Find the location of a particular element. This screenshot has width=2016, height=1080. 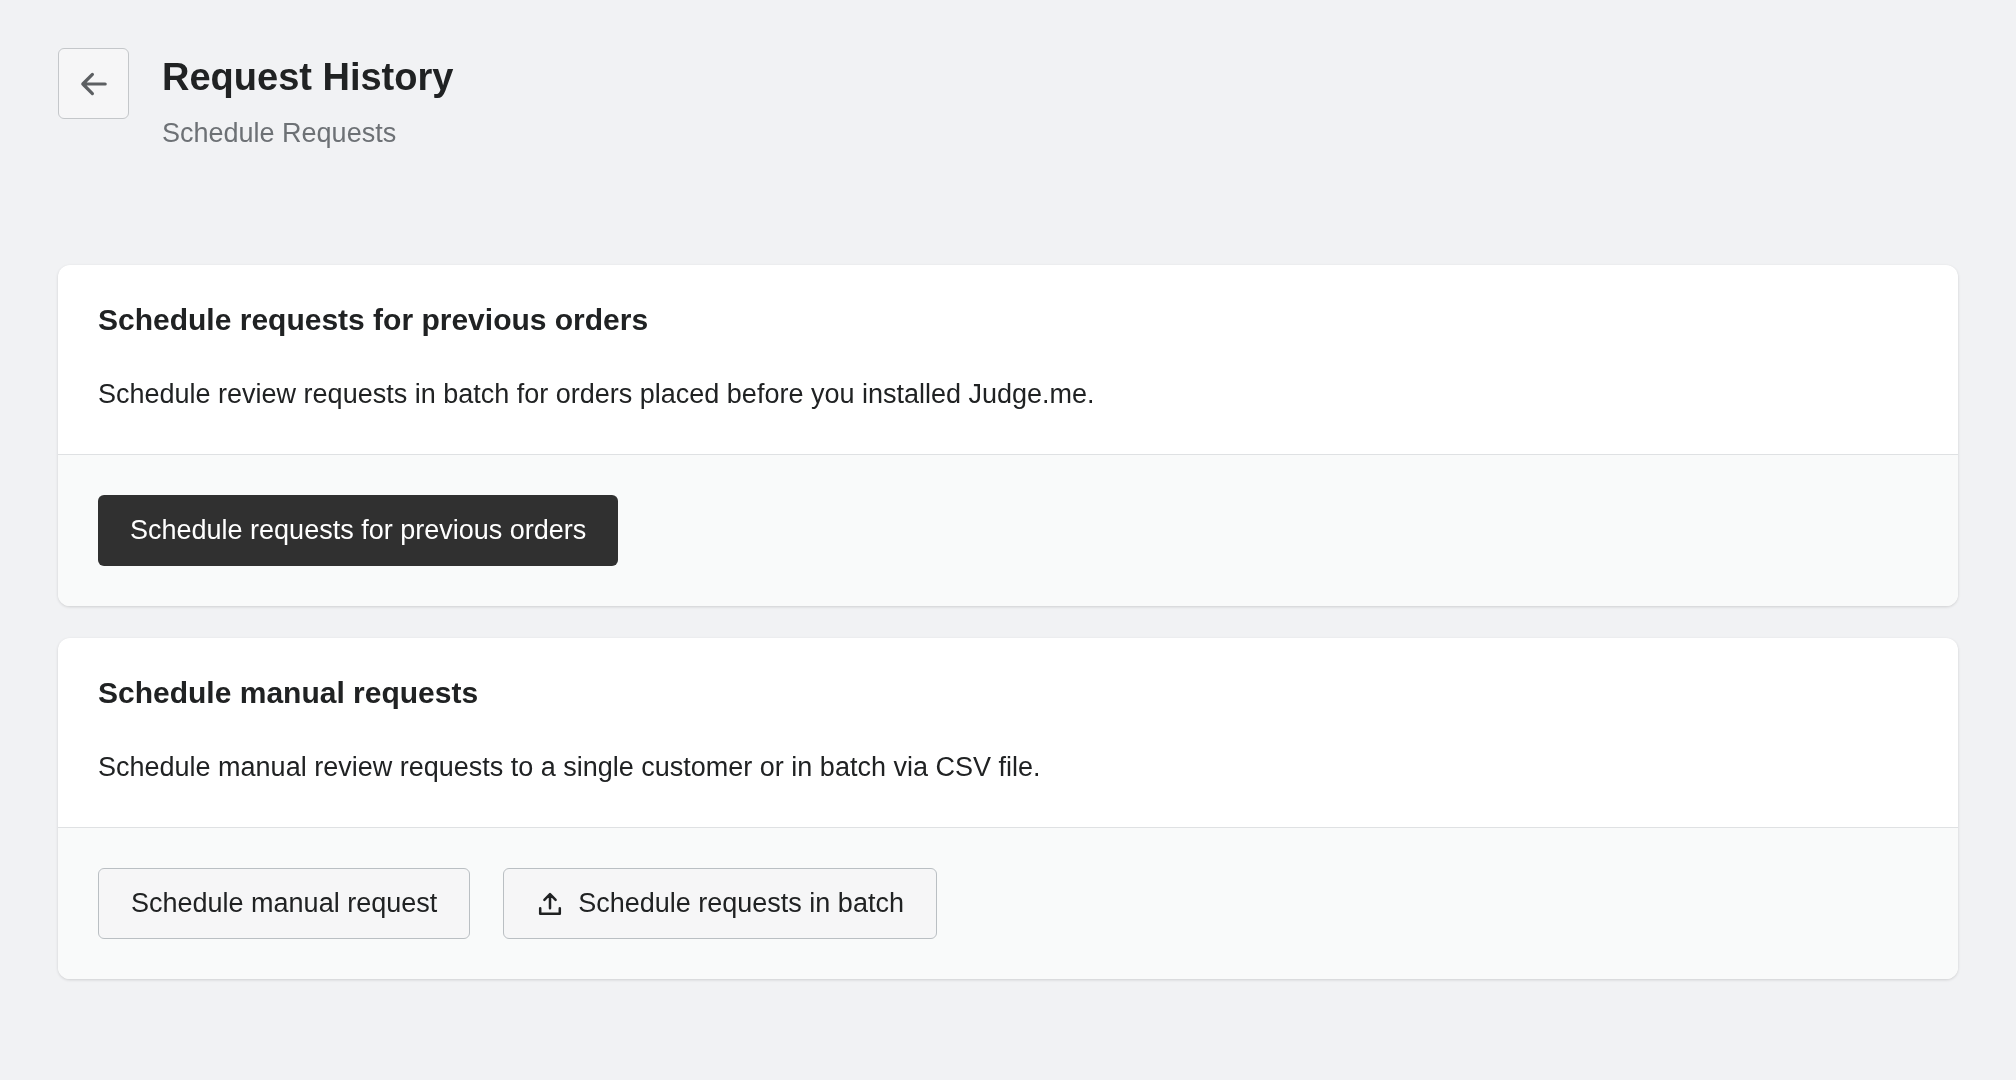

back-button is located at coordinates (93, 83).